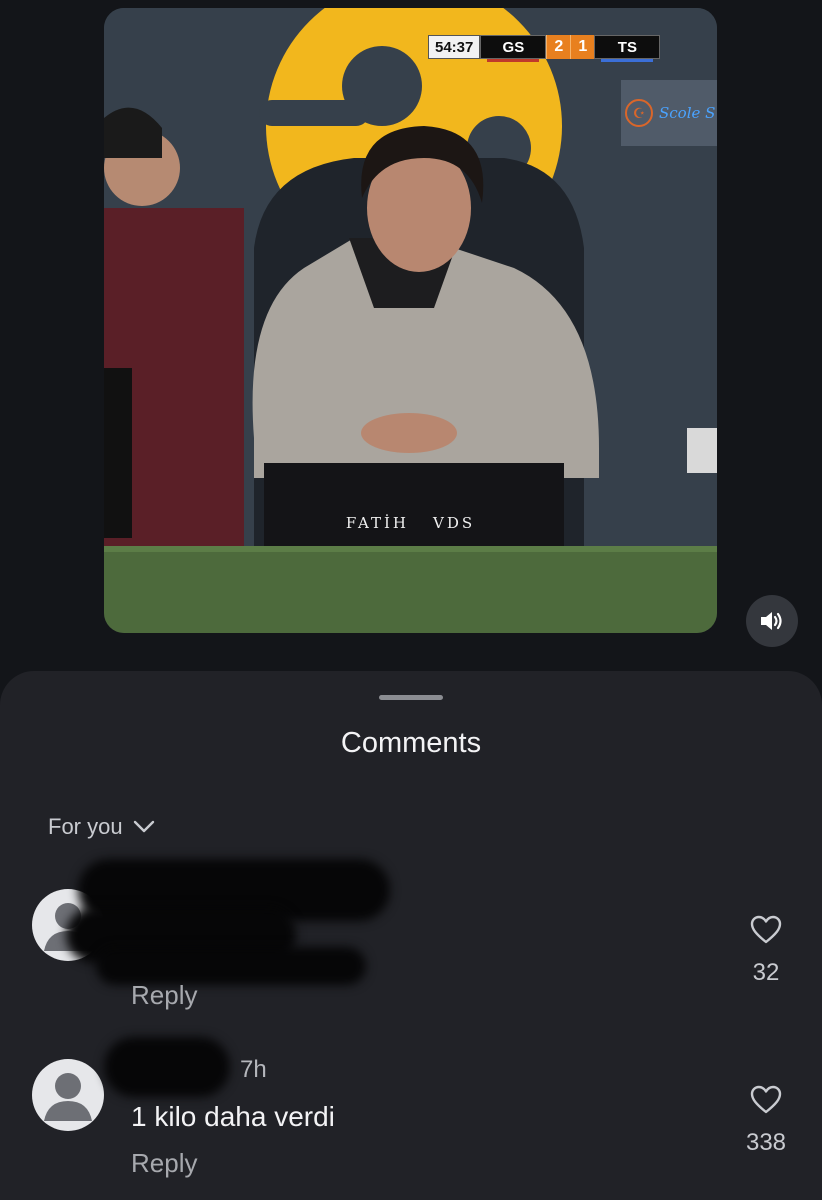 The width and height of the screenshot is (822, 1200). I want to click on scoreboard: 54:37 GS 2 1 TS, so click(544, 48).